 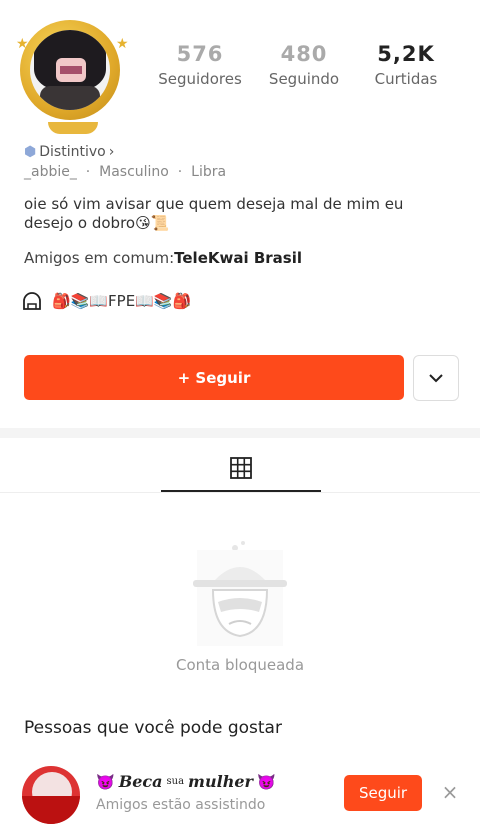 I want to click on suggestion-name-sup: sua, so click(x=175, y=781).